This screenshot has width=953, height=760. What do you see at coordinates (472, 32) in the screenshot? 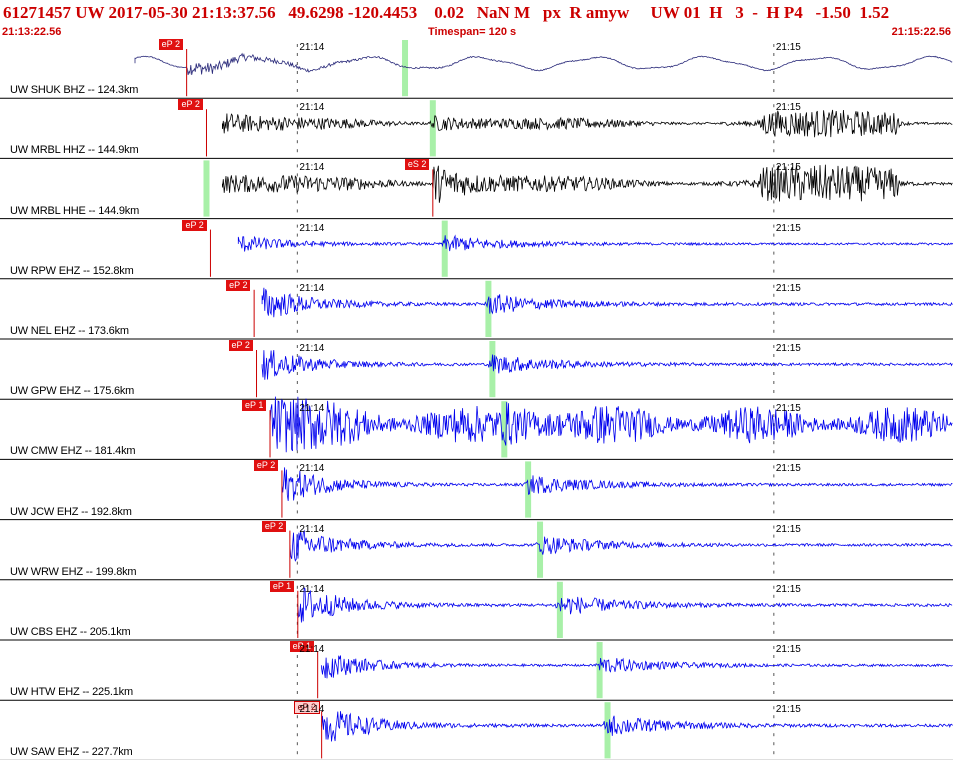
I see `timespan-label: Timespan= 120 s` at bounding box center [472, 32].